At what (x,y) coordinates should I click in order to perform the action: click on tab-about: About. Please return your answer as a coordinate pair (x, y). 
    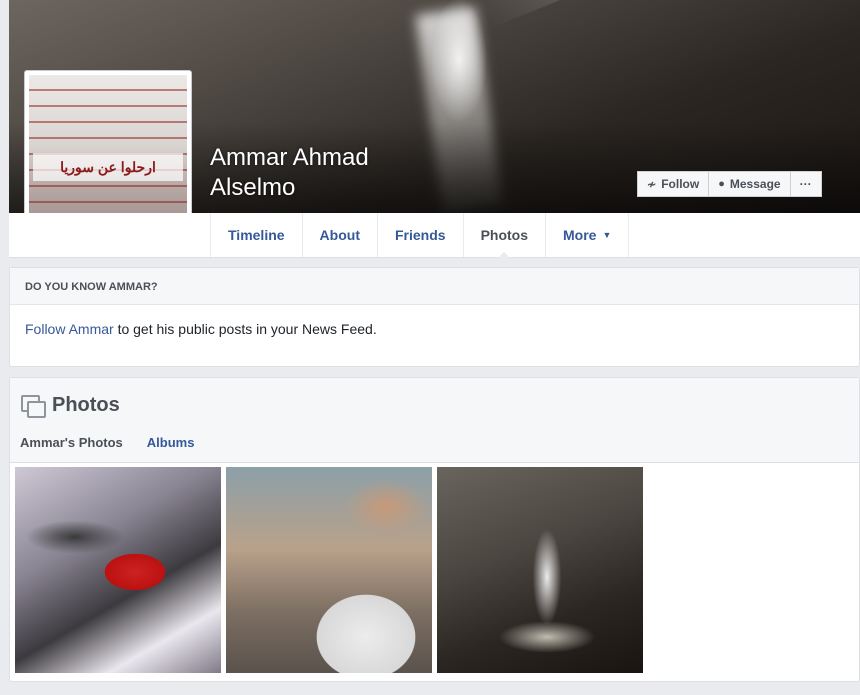
    Looking at the image, I should click on (339, 235).